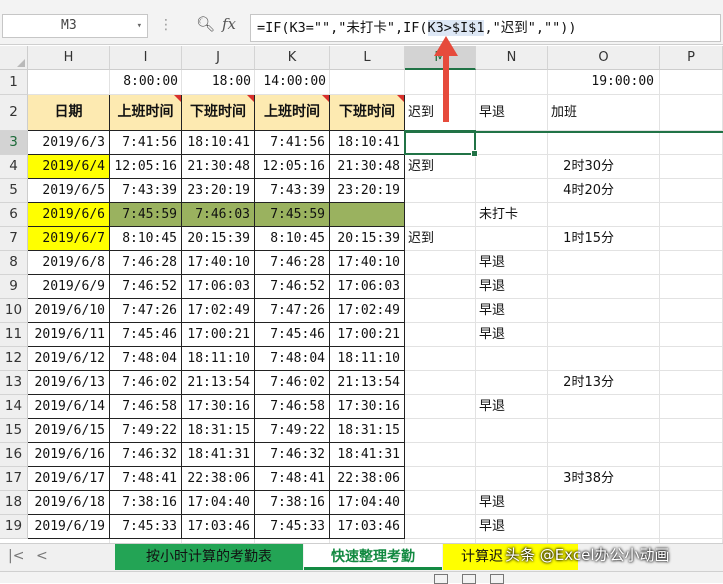  I want to click on time-cell: 7:46:03, so click(218, 215).